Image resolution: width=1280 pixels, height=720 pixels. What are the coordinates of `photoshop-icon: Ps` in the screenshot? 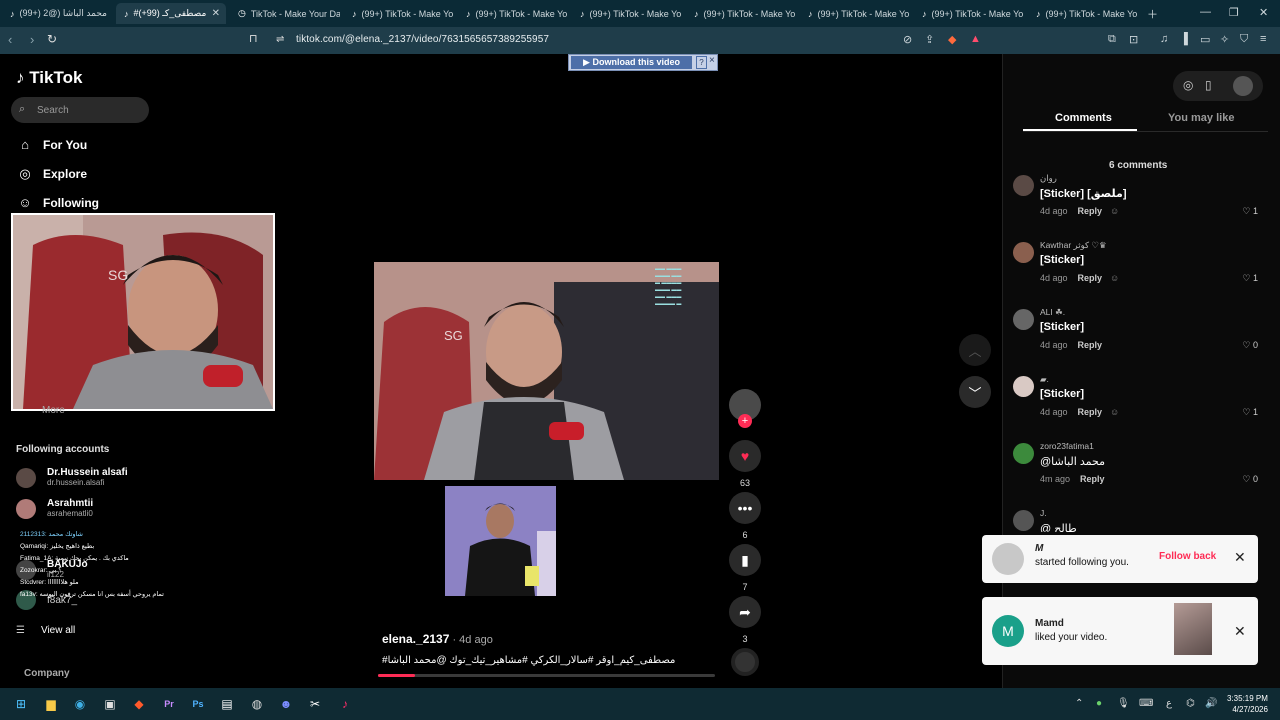 It's located at (198, 704).